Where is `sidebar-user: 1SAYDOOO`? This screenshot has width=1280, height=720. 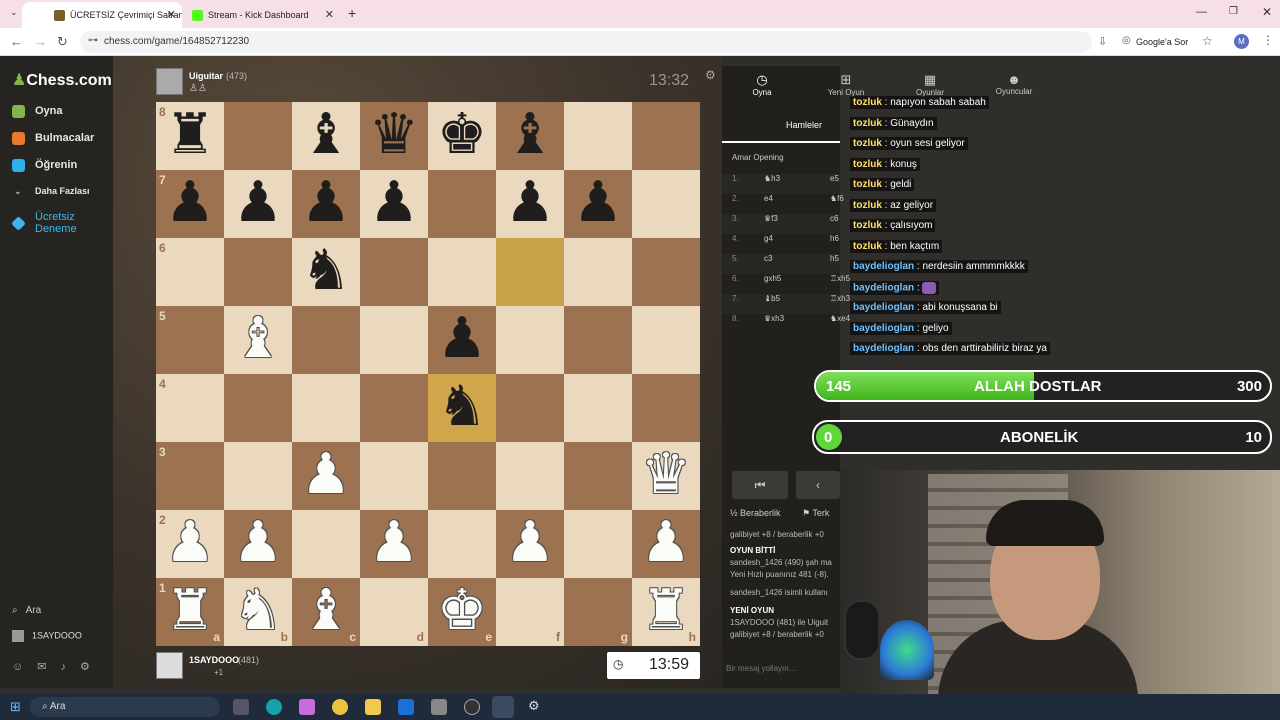
sidebar-user: 1SAYDOOO is located at coordinates (47, 636).